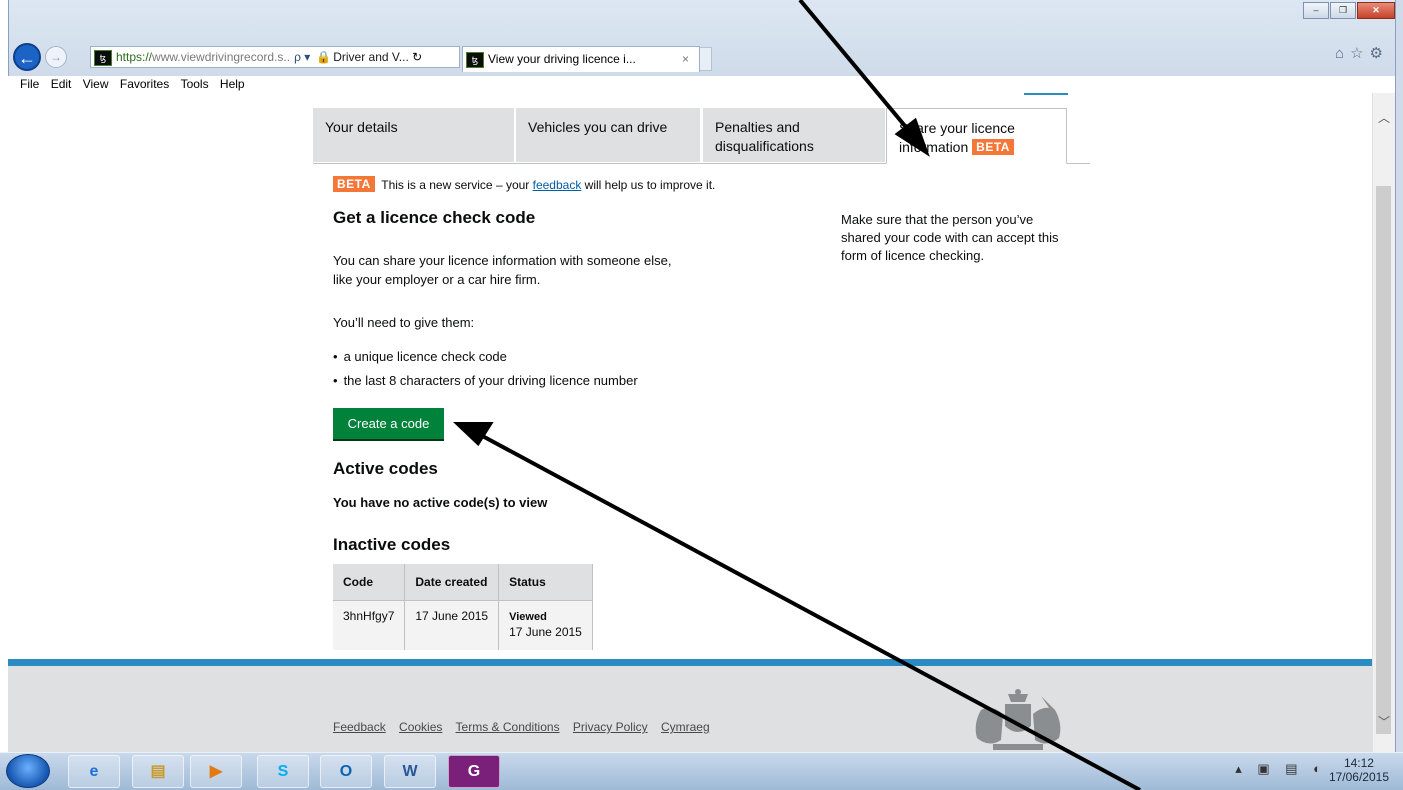 This screenshot has height=790, width=1403. What do you see at coordinates (56, 57) in the screenshot?
I see `forward-button: →` at bounding box center [56, 57].